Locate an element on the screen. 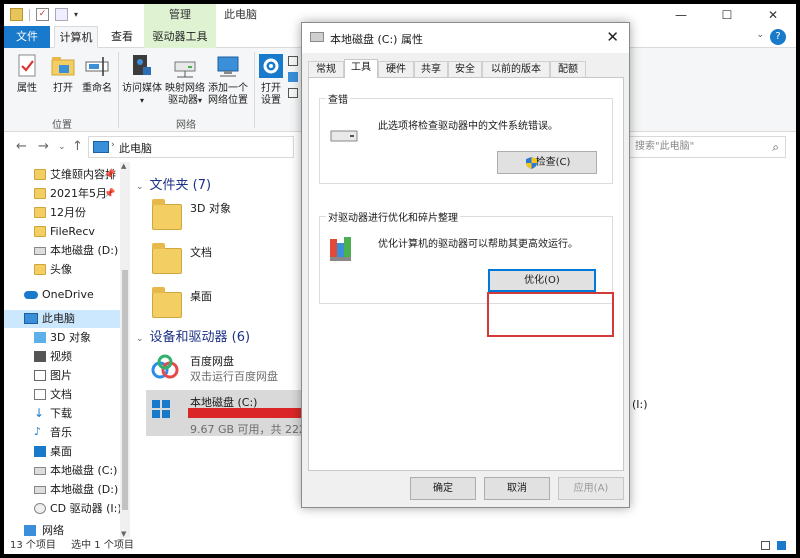  help-icon: ? is located at coordinates (778, 37).